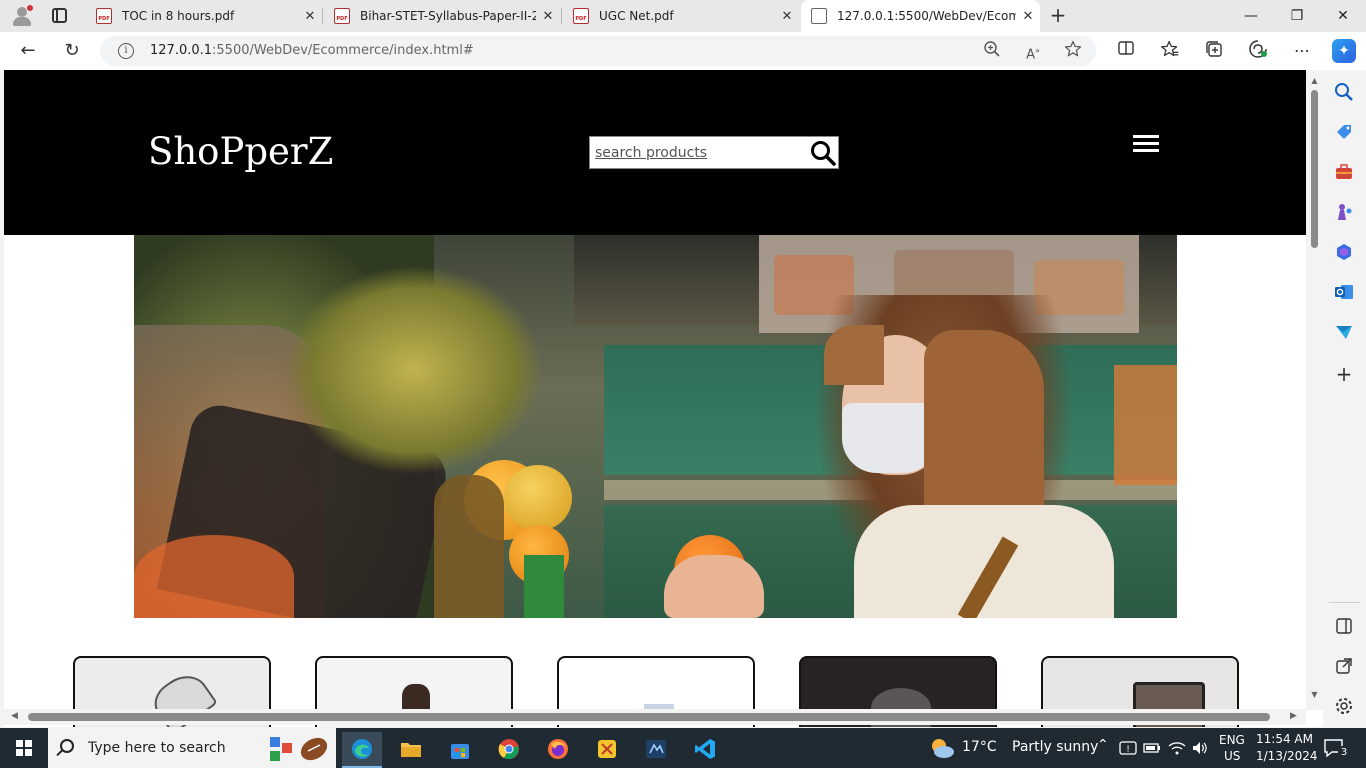  I want to click on vertical-scroll-thumb, so click(1314, 169).